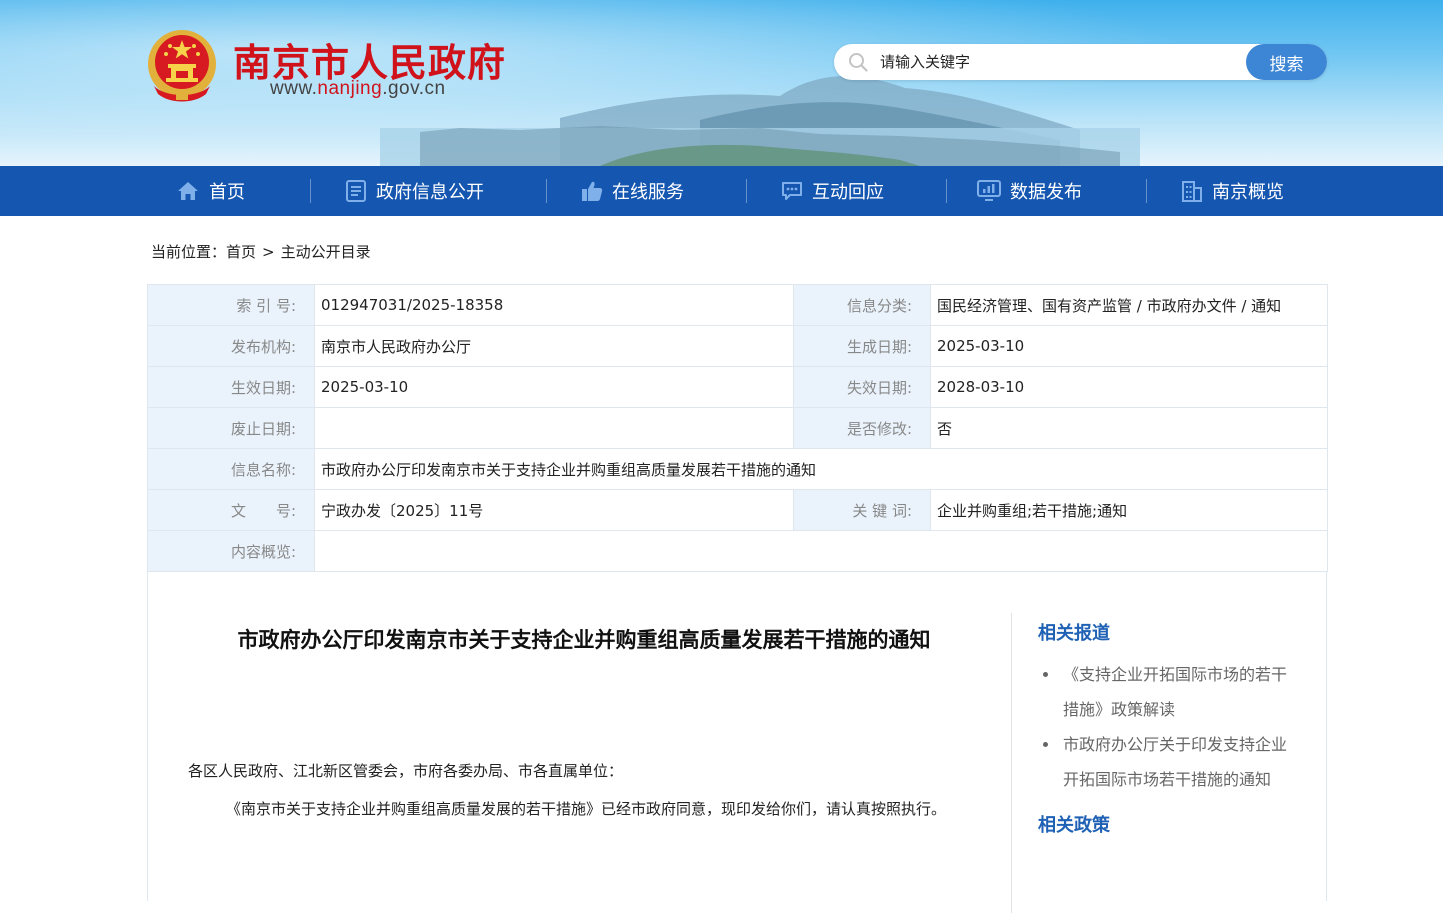  I want to click on nav-item-nanjing-overview: 南京概览, so click(1232, 191).